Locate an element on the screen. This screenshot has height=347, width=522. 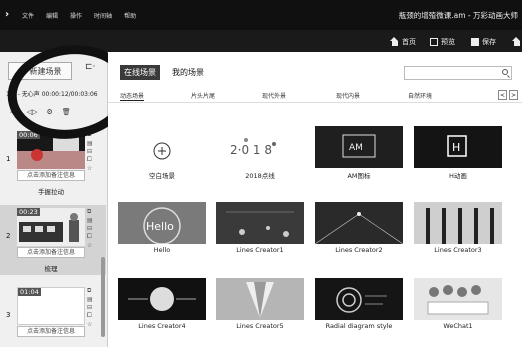
app-logo-icon: › is located at coordinates (7, 14).